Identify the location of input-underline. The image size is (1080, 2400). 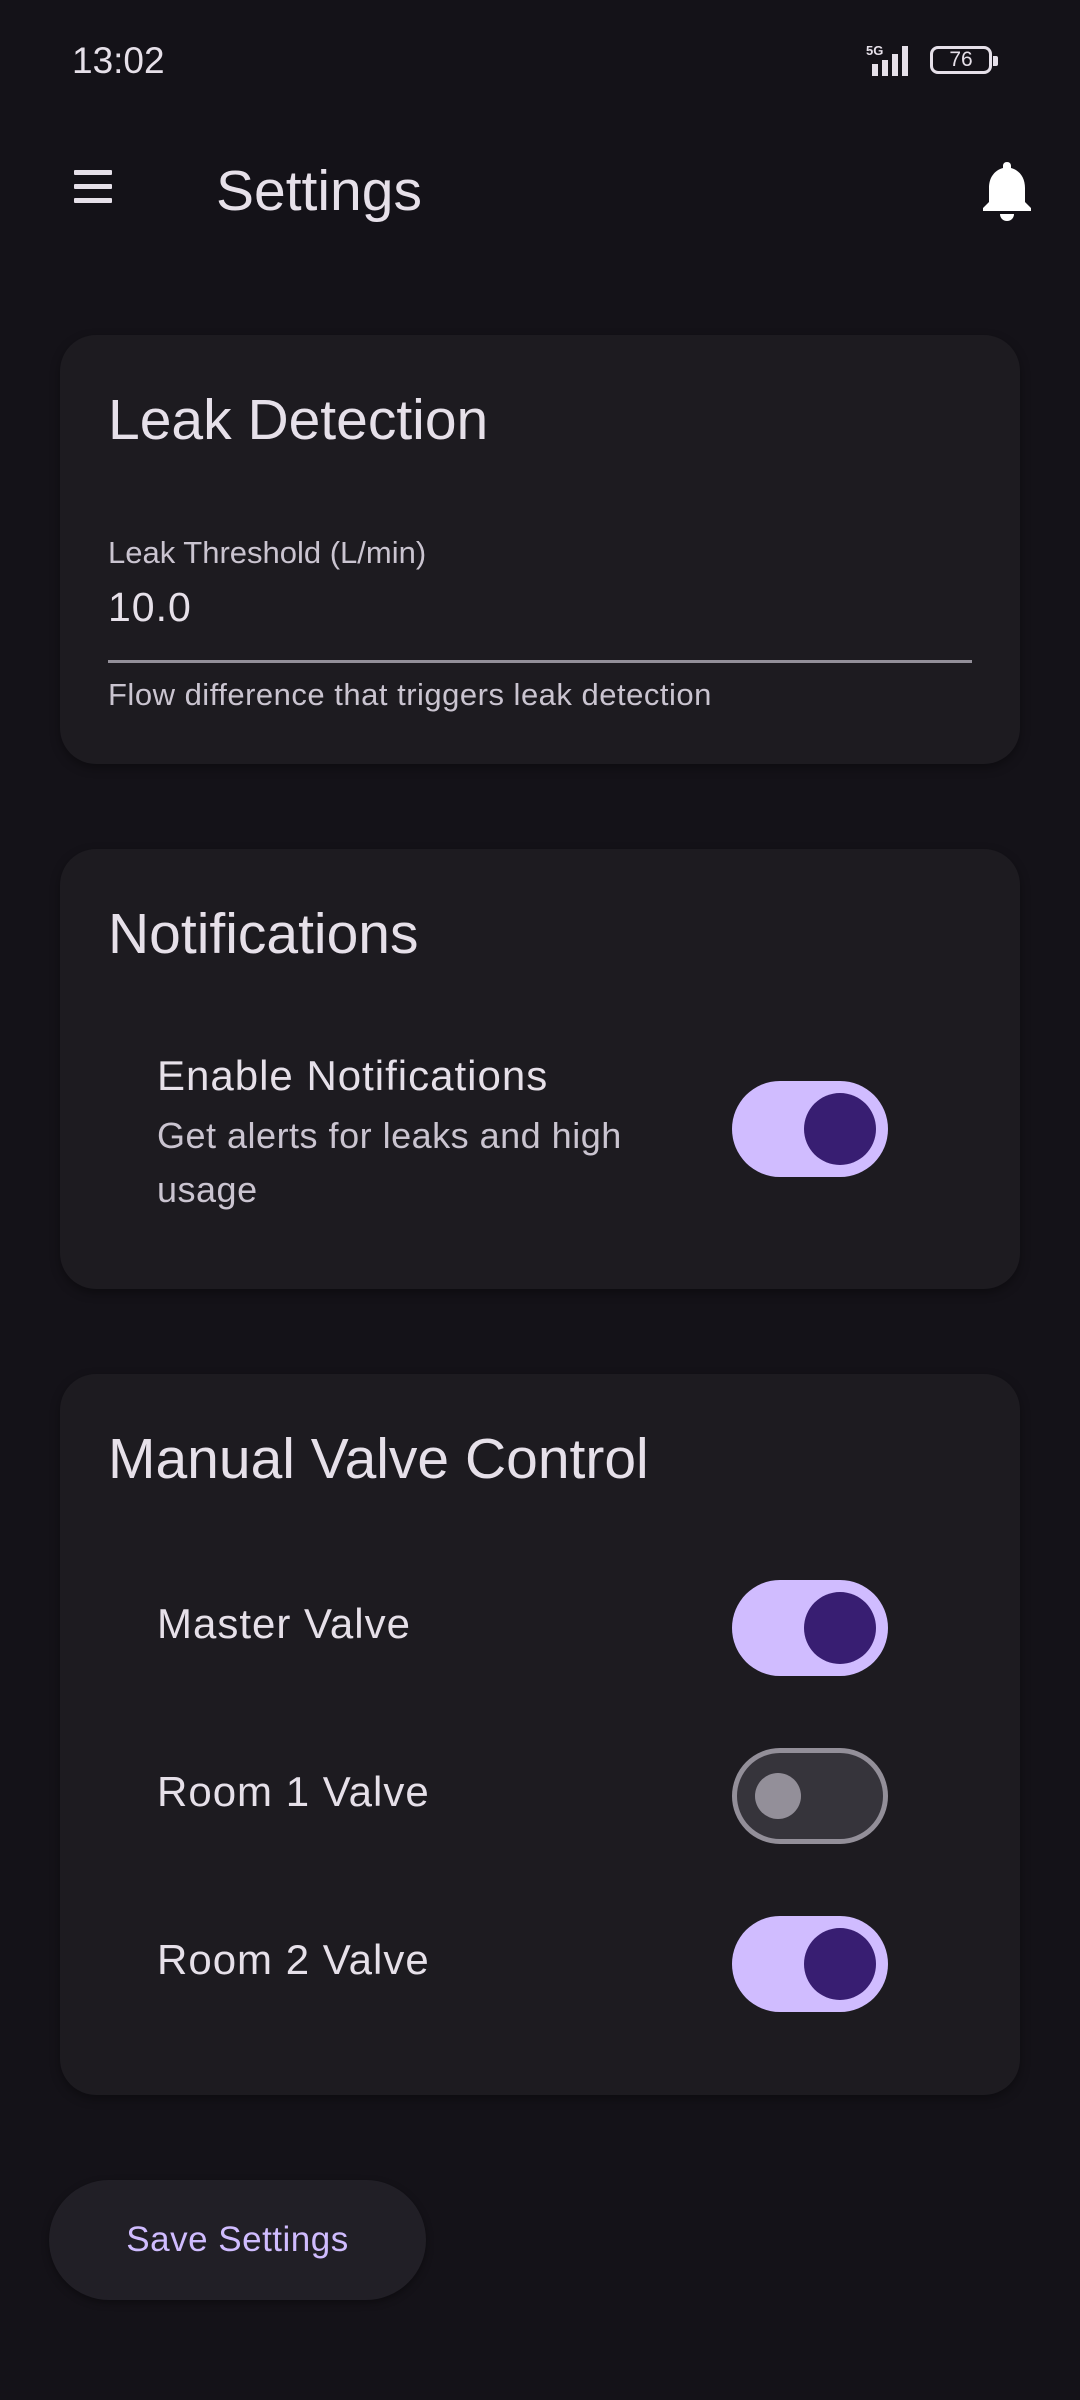
(540, 661).